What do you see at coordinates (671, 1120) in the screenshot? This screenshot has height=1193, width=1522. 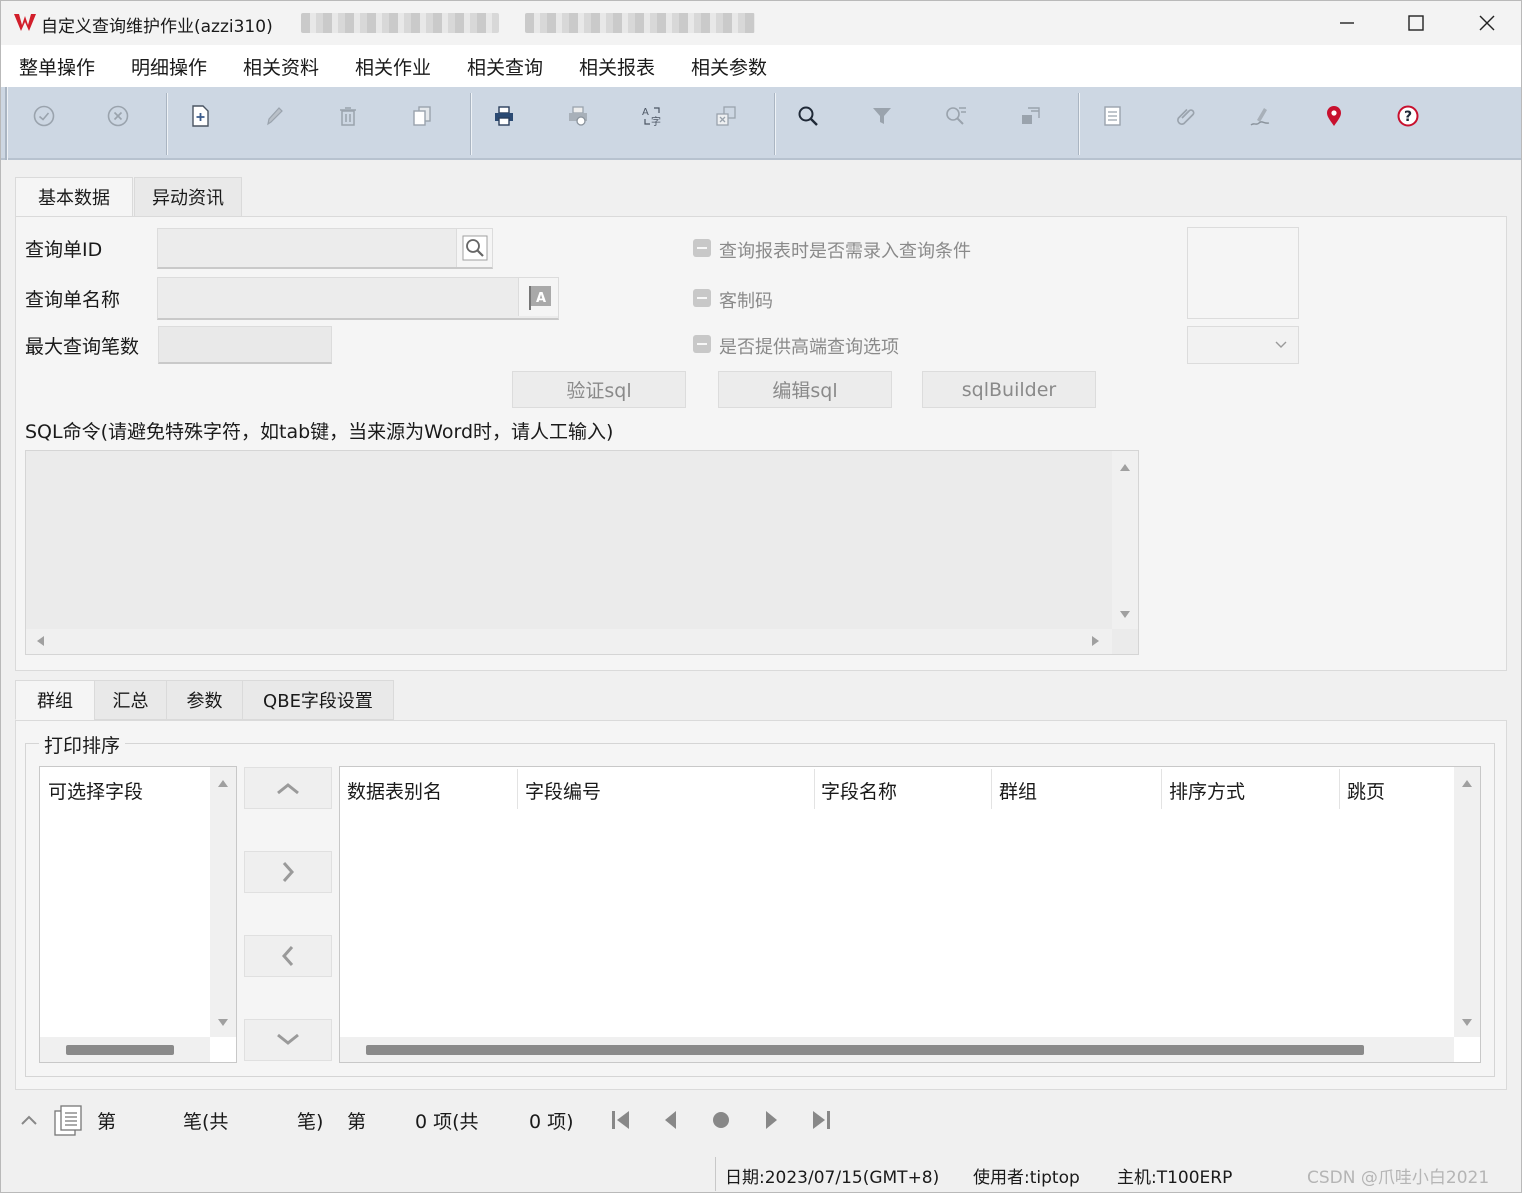 I see `prev-record-icon` at bounding box center [671, 1120].